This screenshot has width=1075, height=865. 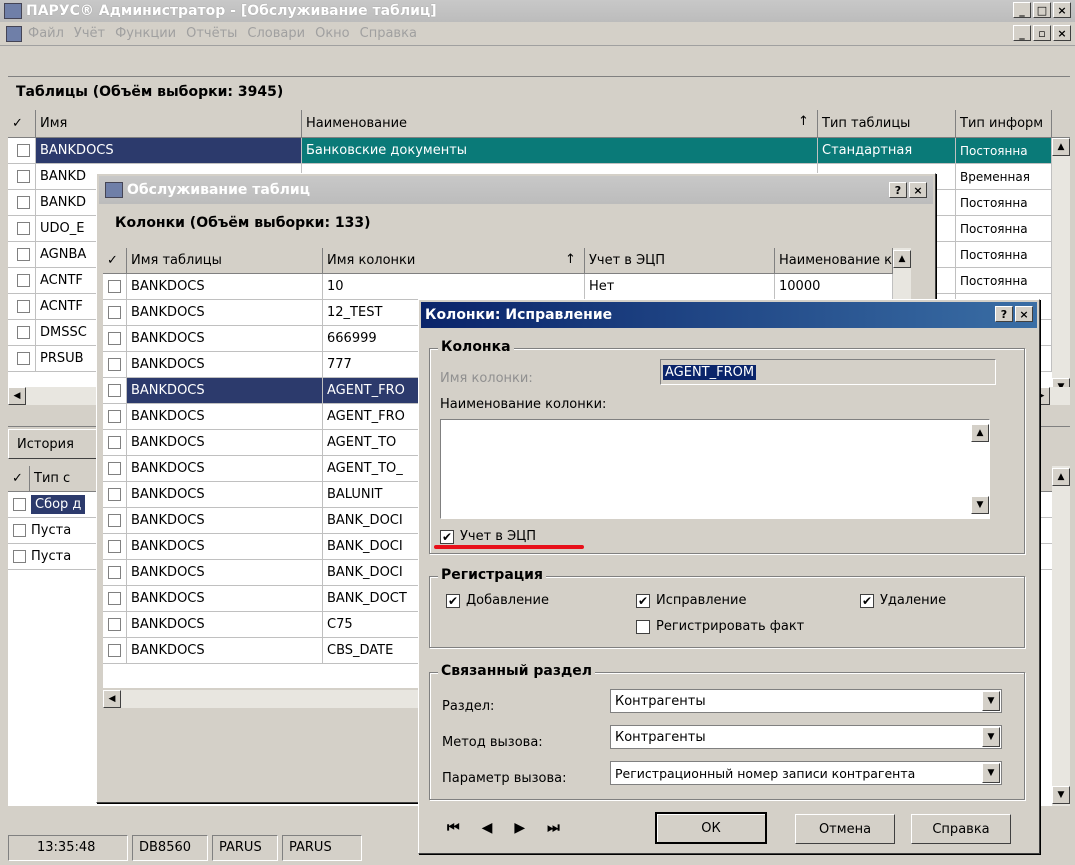 I want to click on last-record-icon: ⏭, so click(x=553, y=828).